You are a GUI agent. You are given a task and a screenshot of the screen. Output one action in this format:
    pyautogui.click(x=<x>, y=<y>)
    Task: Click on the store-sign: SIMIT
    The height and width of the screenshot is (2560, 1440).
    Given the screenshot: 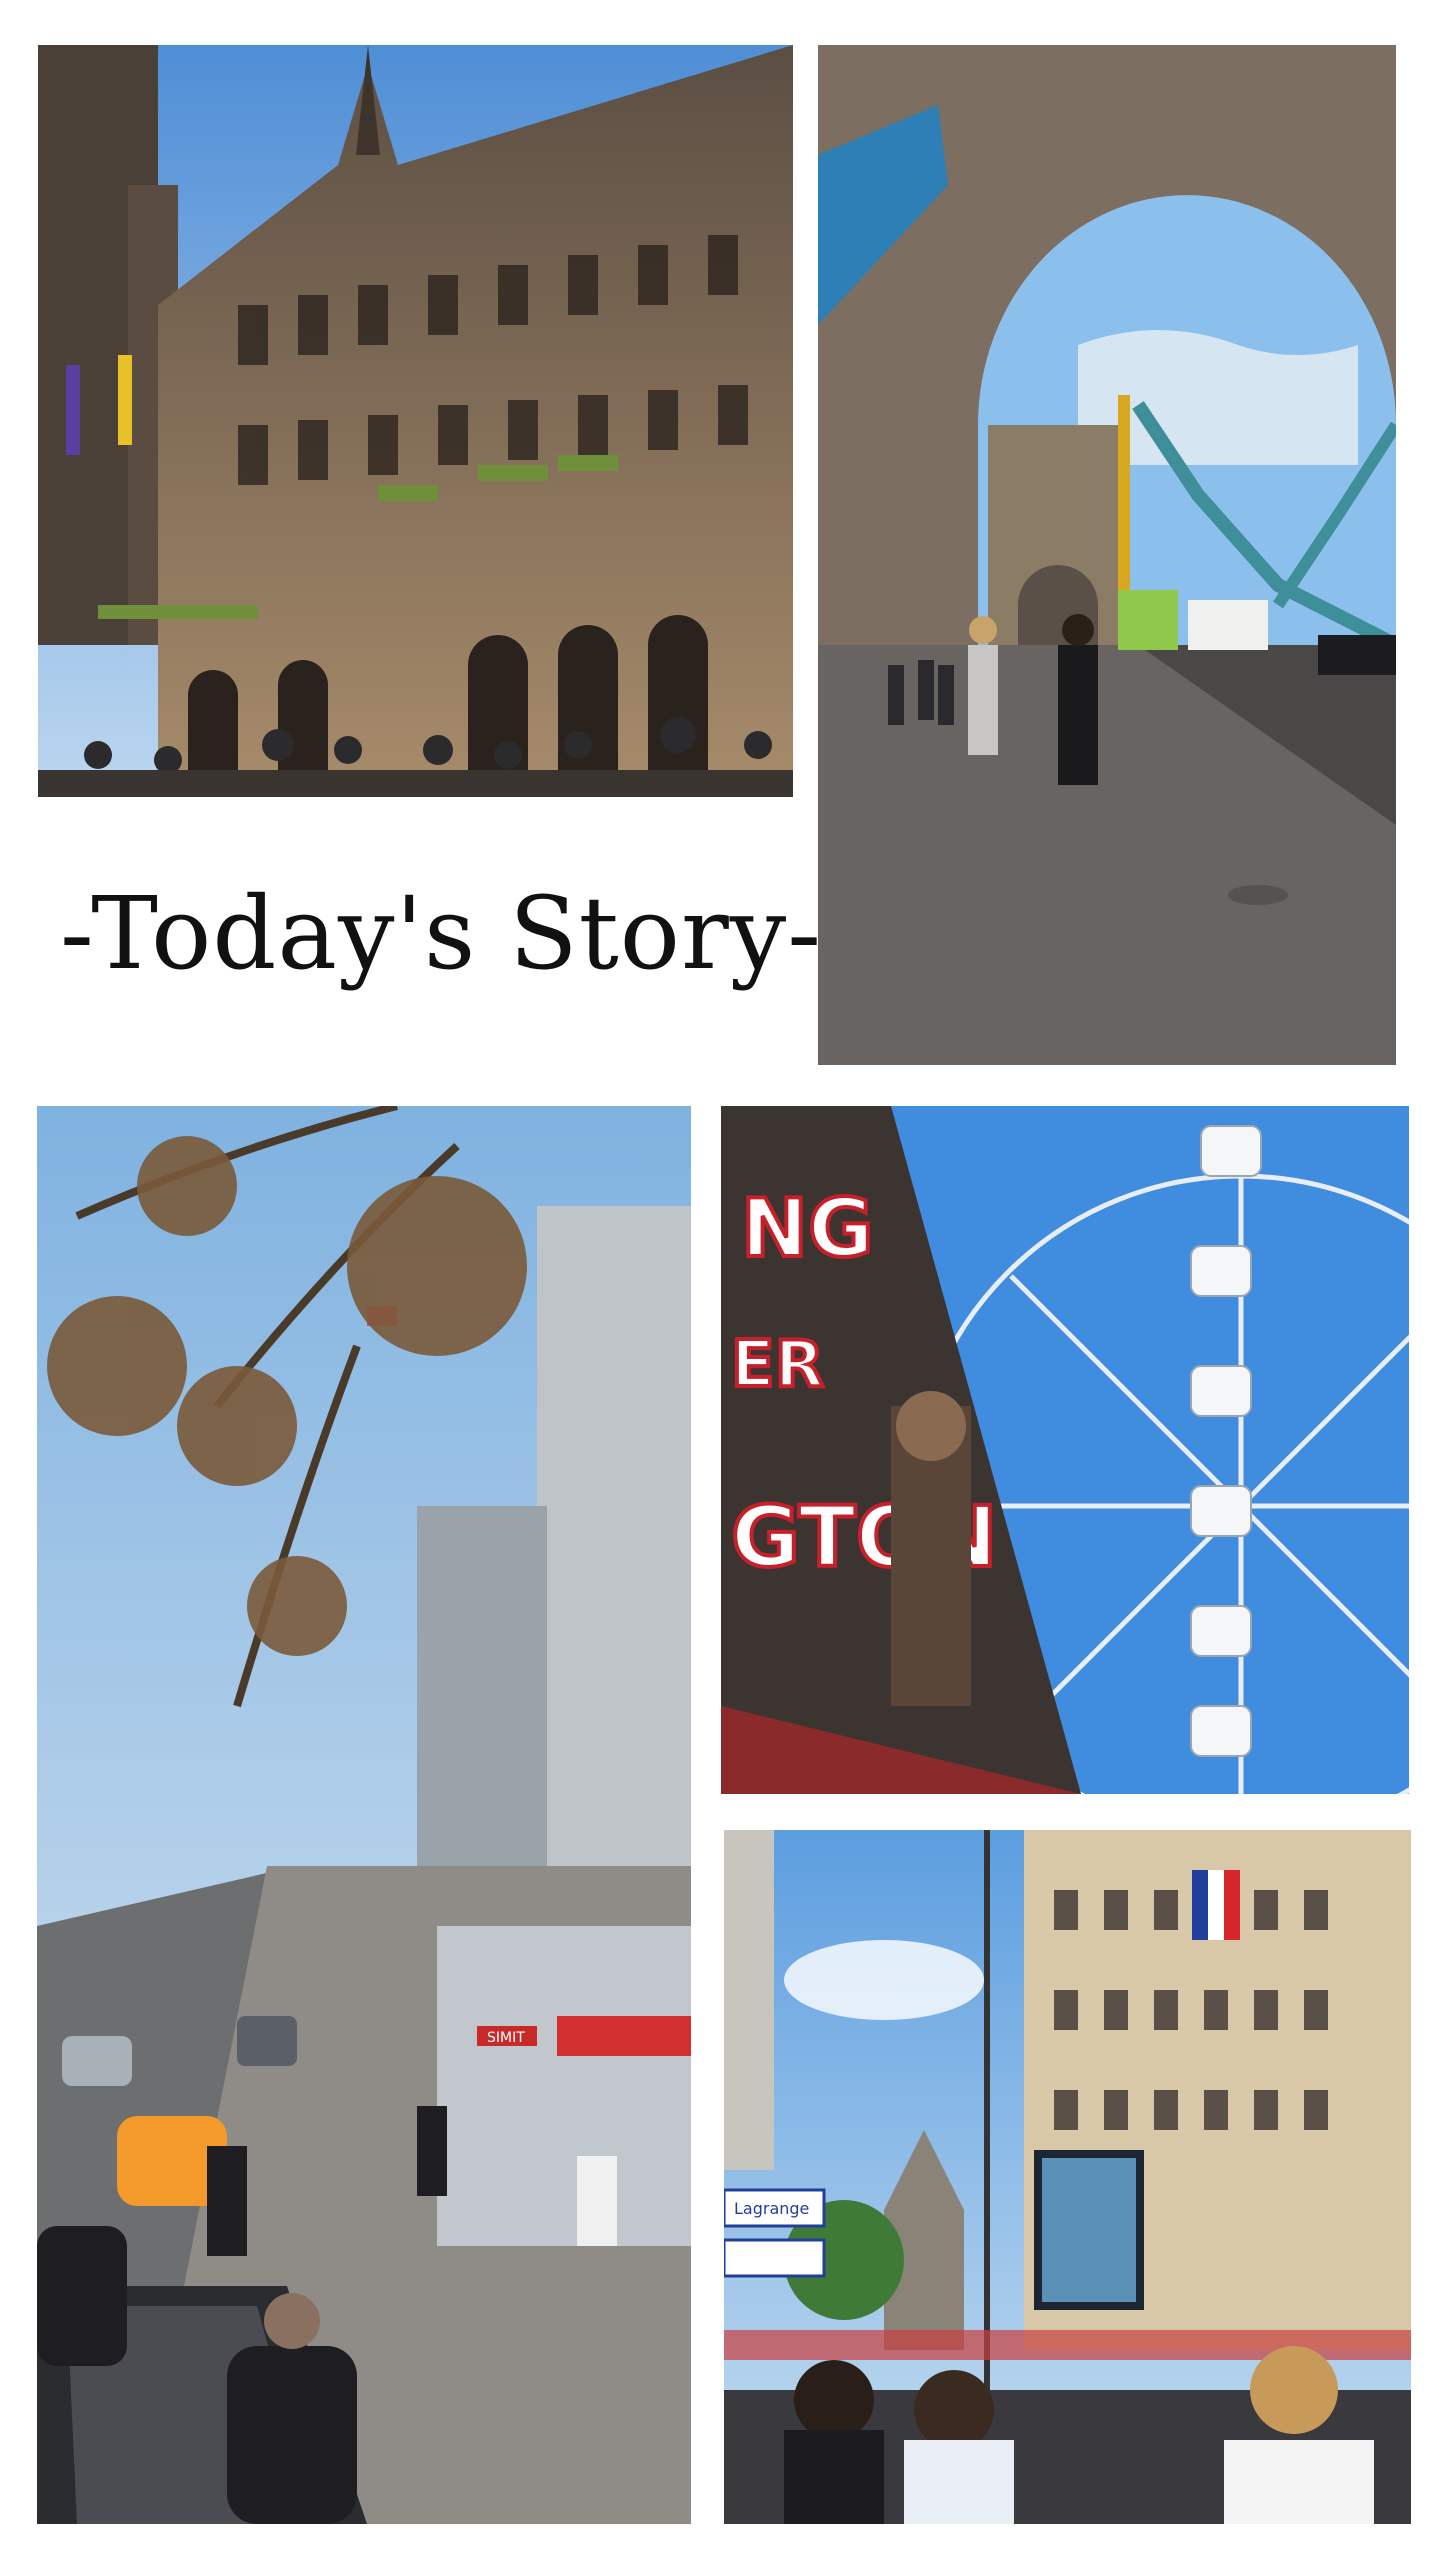 What is the action you would take?
    pyautogui.click(x=506, y=2038)
    